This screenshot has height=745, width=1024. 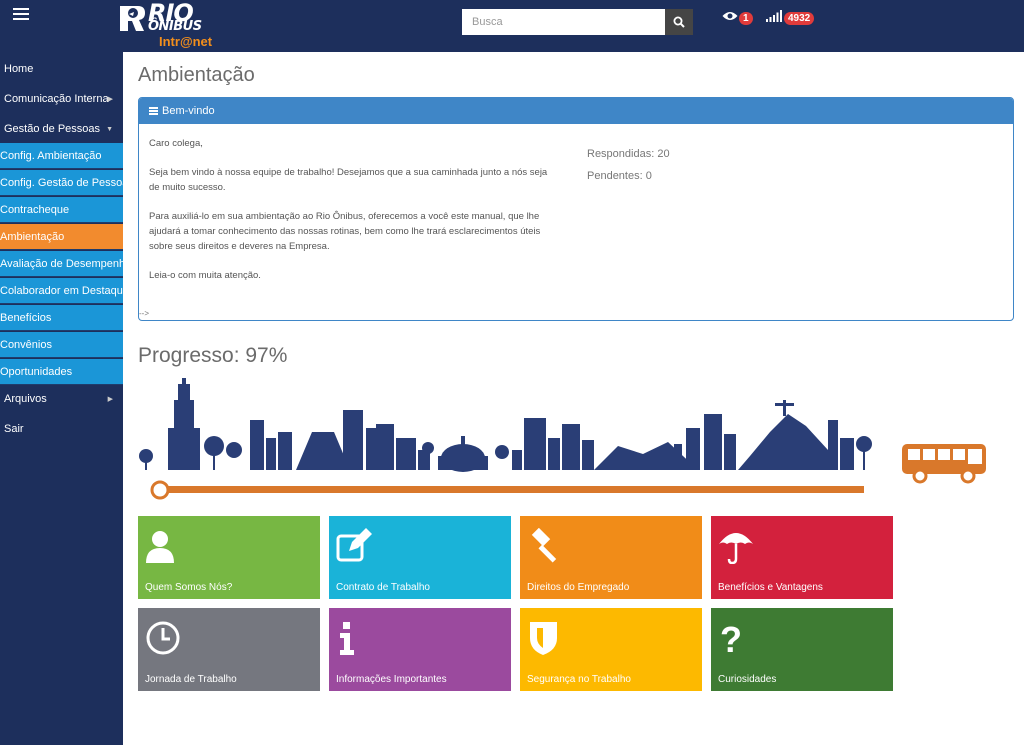 I want to click on sidebar-subitem-colaborador-em-destaque: Colaborador em Destaque, so click(x=61, y=291).